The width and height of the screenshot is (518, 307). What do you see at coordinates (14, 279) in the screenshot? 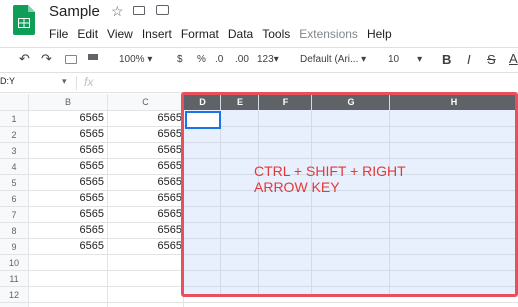
I see `row-number: 11` at bounding box center [14, 279].